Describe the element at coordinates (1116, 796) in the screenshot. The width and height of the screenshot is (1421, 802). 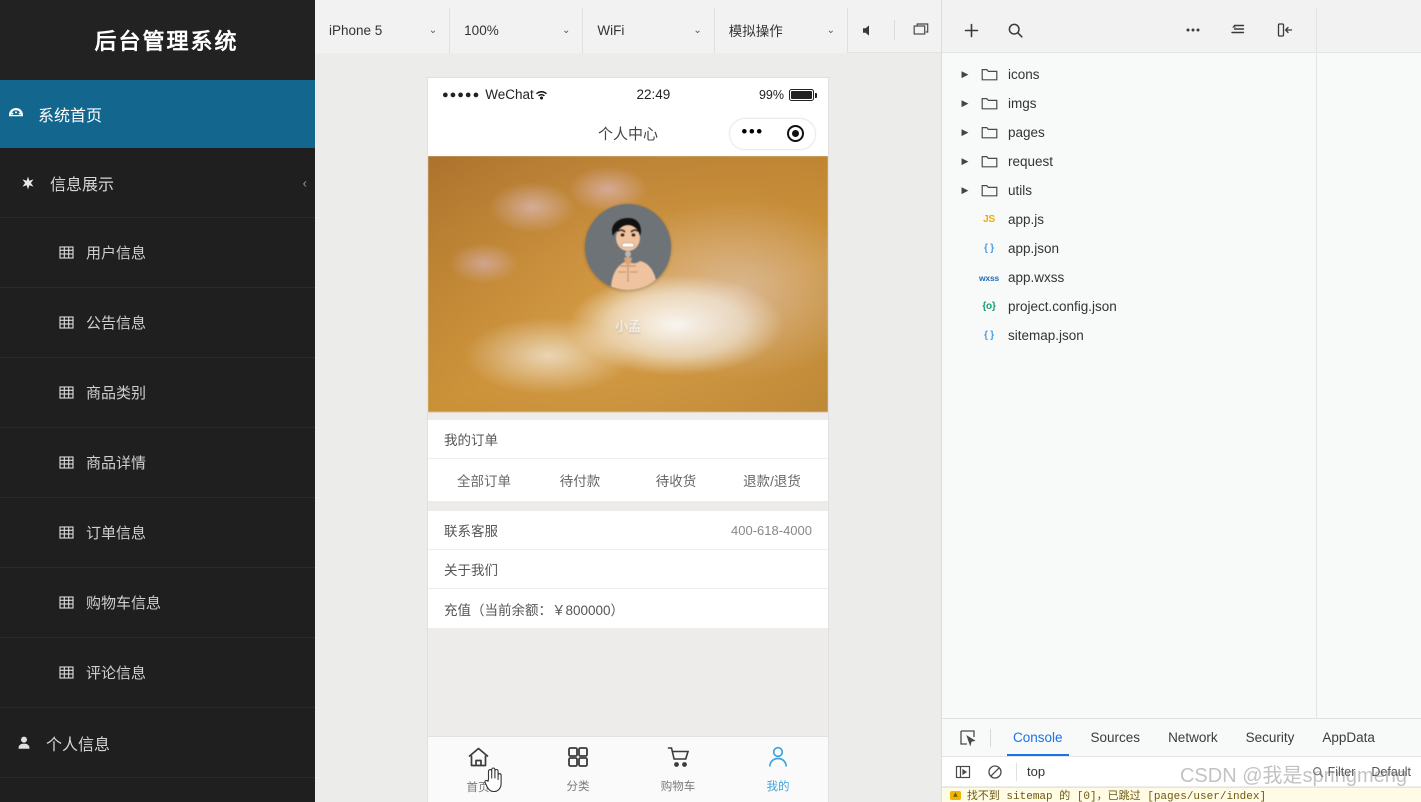
I see `console-warning-text: 找不到 sitemap 的 [0]，已跳过 [pages/user/index]` at that location.